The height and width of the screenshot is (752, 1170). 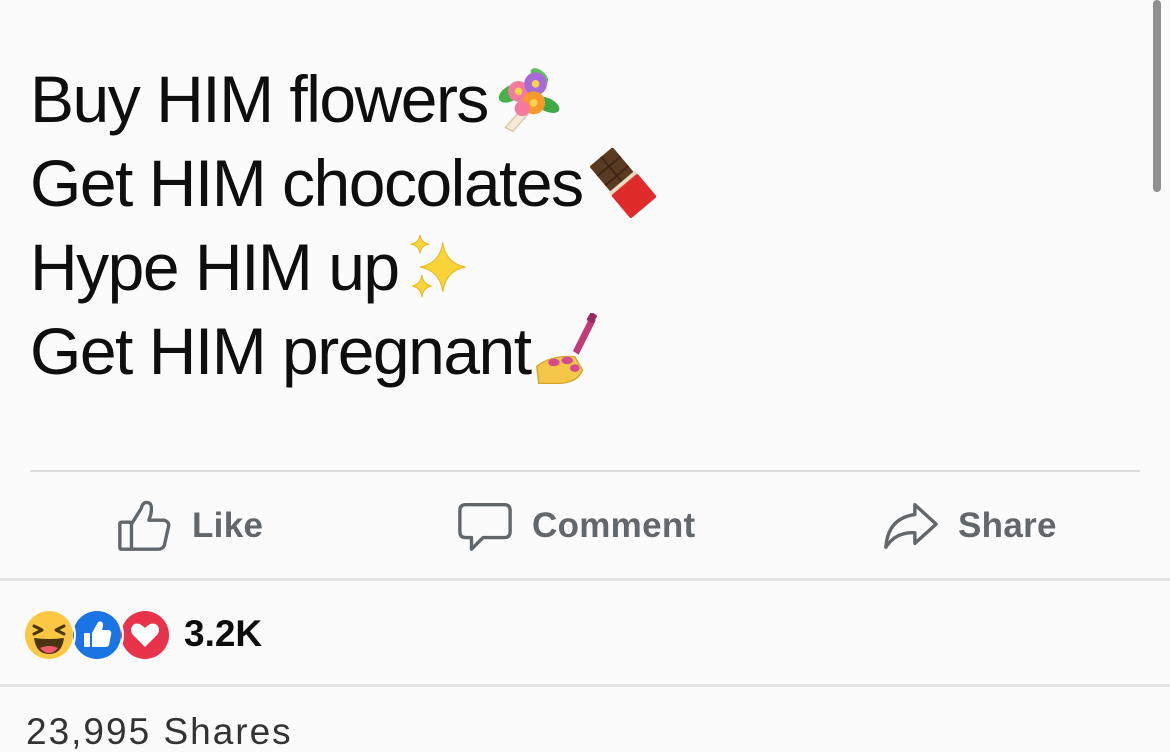 What do you see at coordinates (259, 99) in the screenshot?
I see `post-line-text: Buy HIM flowers` at bounding box center [259, 99].